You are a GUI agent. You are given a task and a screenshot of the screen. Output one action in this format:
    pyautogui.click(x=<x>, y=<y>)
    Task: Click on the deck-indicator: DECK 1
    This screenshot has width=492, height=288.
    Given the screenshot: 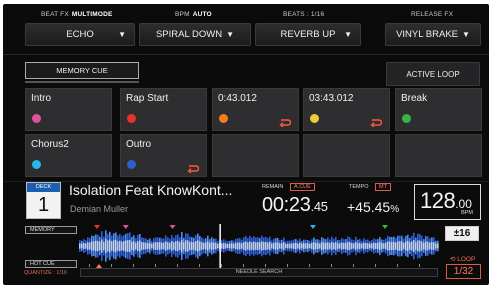 What is the action you would take?
    pyautogui.click(x=43, y=200)
    